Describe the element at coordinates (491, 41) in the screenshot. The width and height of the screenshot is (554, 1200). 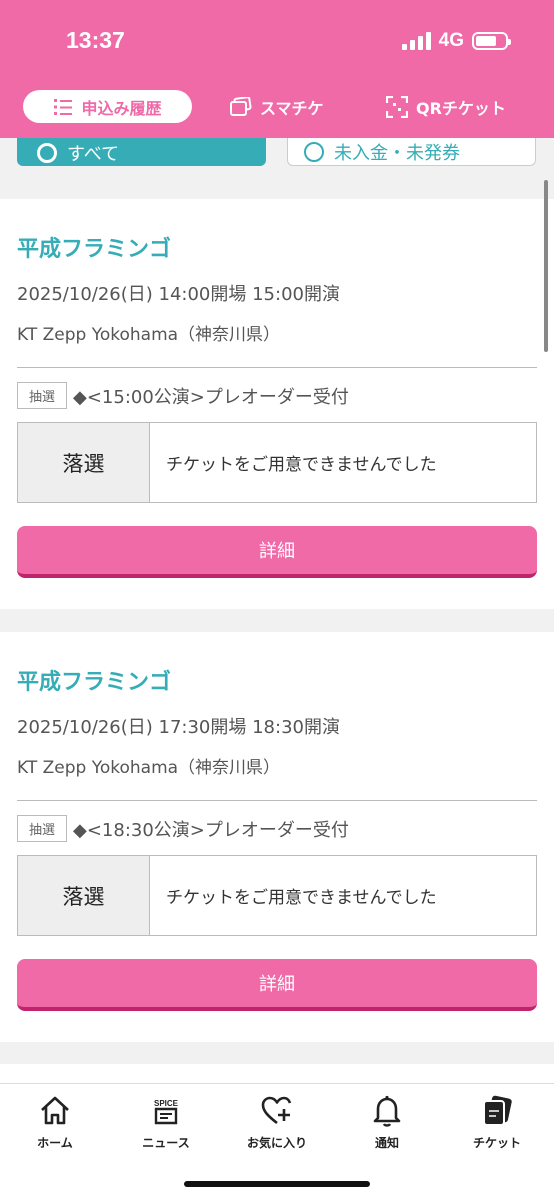
I see `battery-icon` at that location.